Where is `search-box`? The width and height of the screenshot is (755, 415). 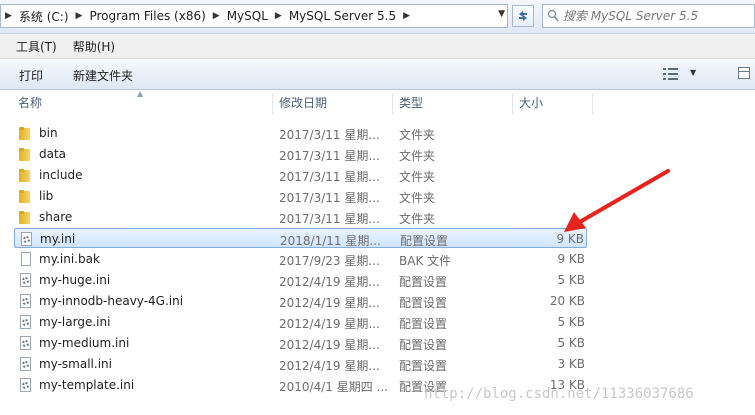
search-box is located at coordinates (648, 16).